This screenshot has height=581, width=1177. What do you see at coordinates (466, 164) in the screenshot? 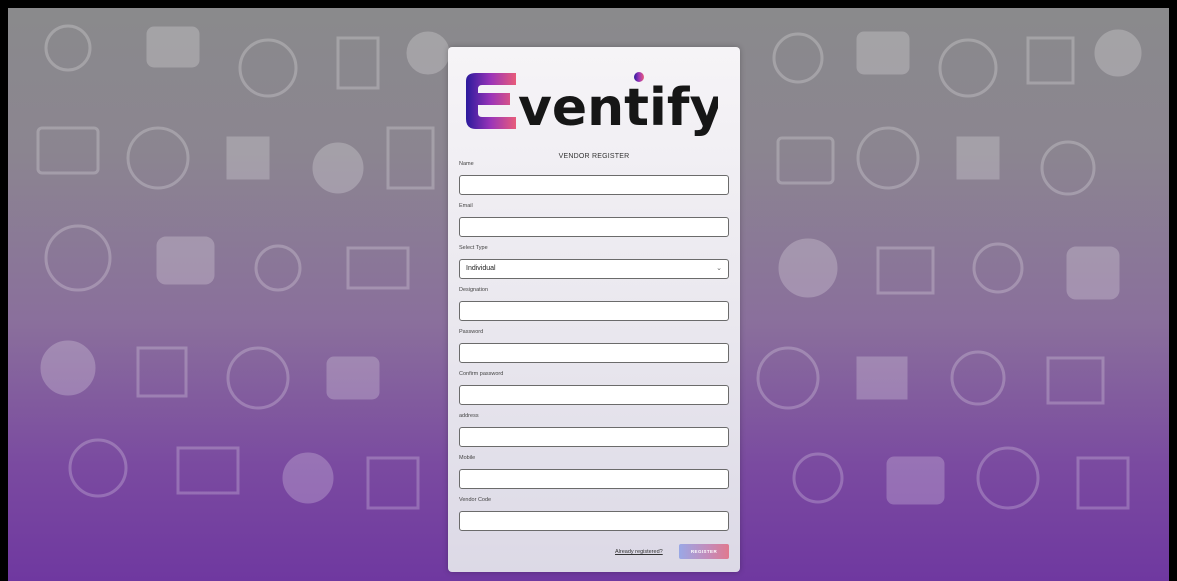
I see `name-label: Name` at bounding box center [466, 164].